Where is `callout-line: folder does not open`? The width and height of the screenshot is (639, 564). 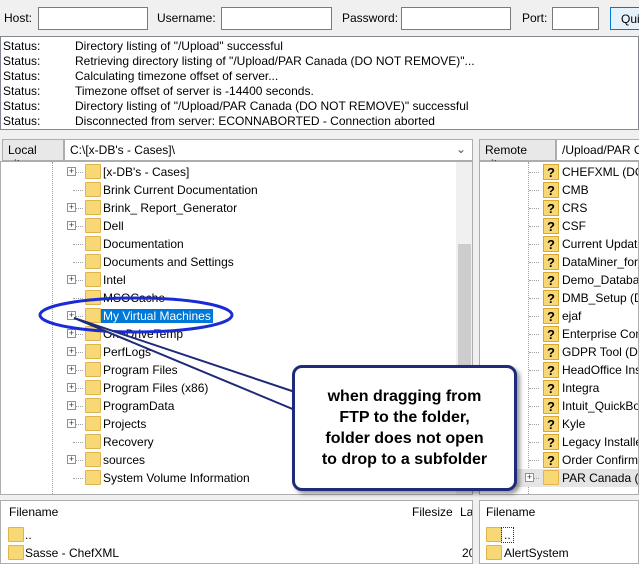 callout-line: folder does not open is located at coordinates (404, 438).